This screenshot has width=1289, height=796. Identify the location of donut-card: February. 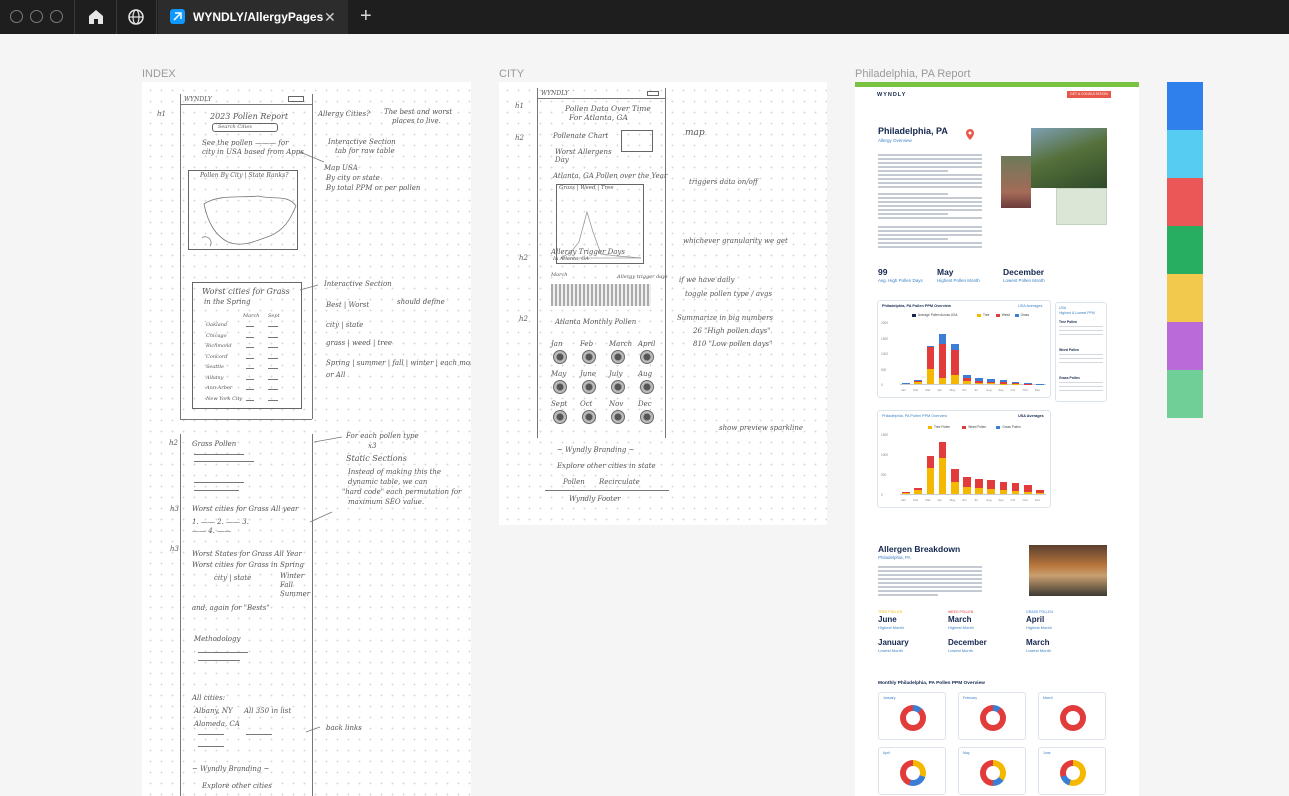
(992, 716).